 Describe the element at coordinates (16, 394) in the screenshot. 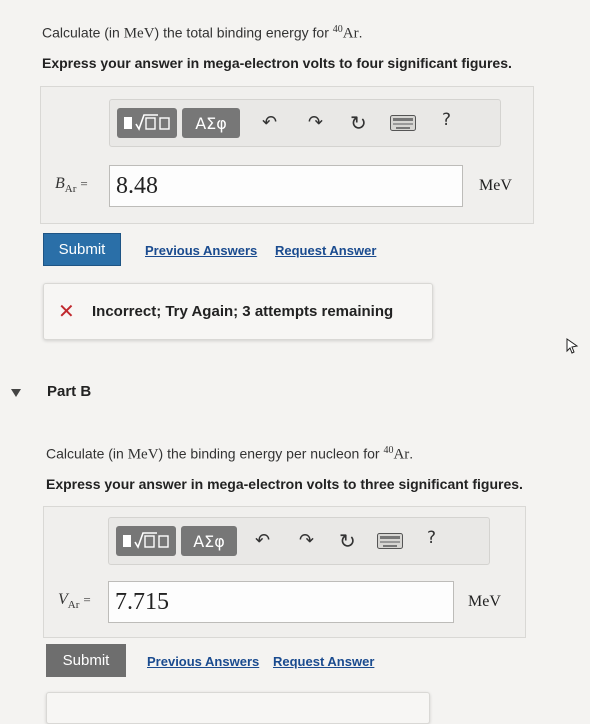

I see `part-b-collapse-icon` at that location.